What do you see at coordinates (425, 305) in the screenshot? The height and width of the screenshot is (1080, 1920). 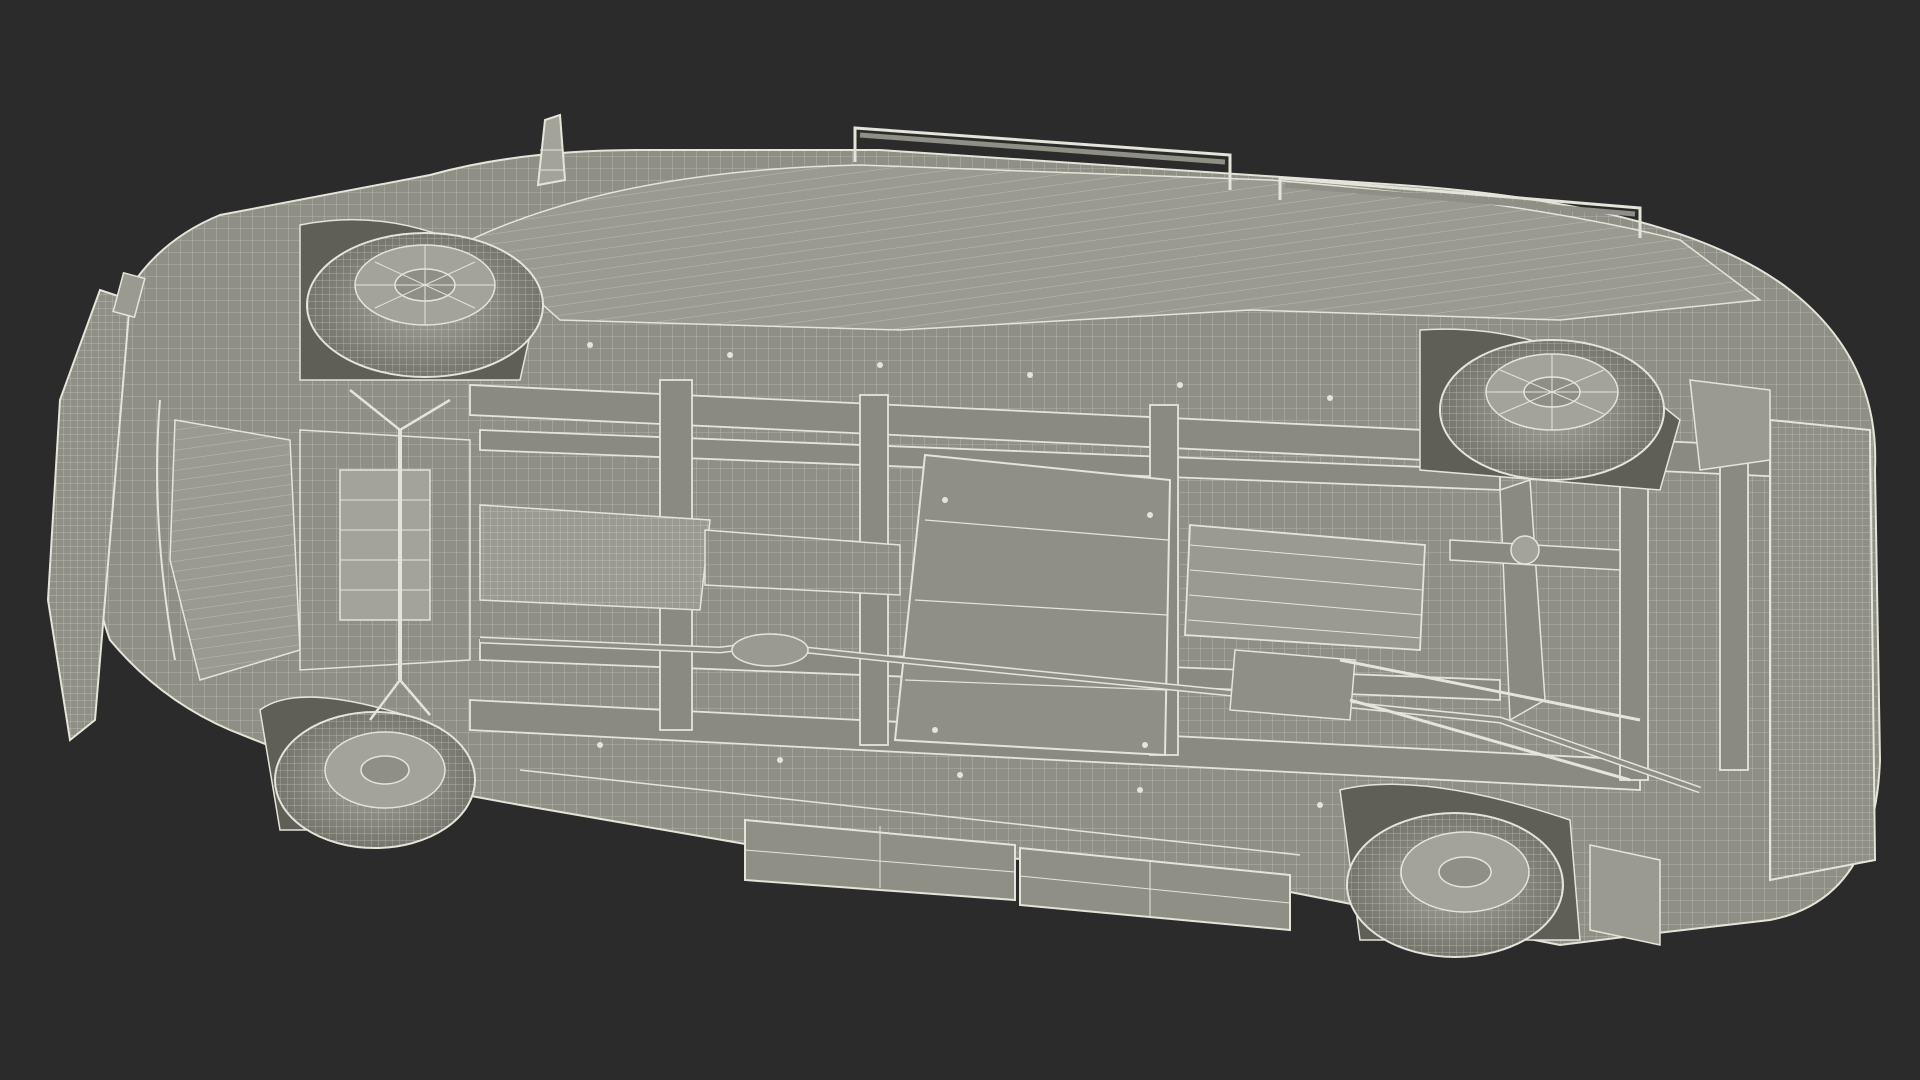 I see `wheel-front-top` at bounding box center [425, 305].